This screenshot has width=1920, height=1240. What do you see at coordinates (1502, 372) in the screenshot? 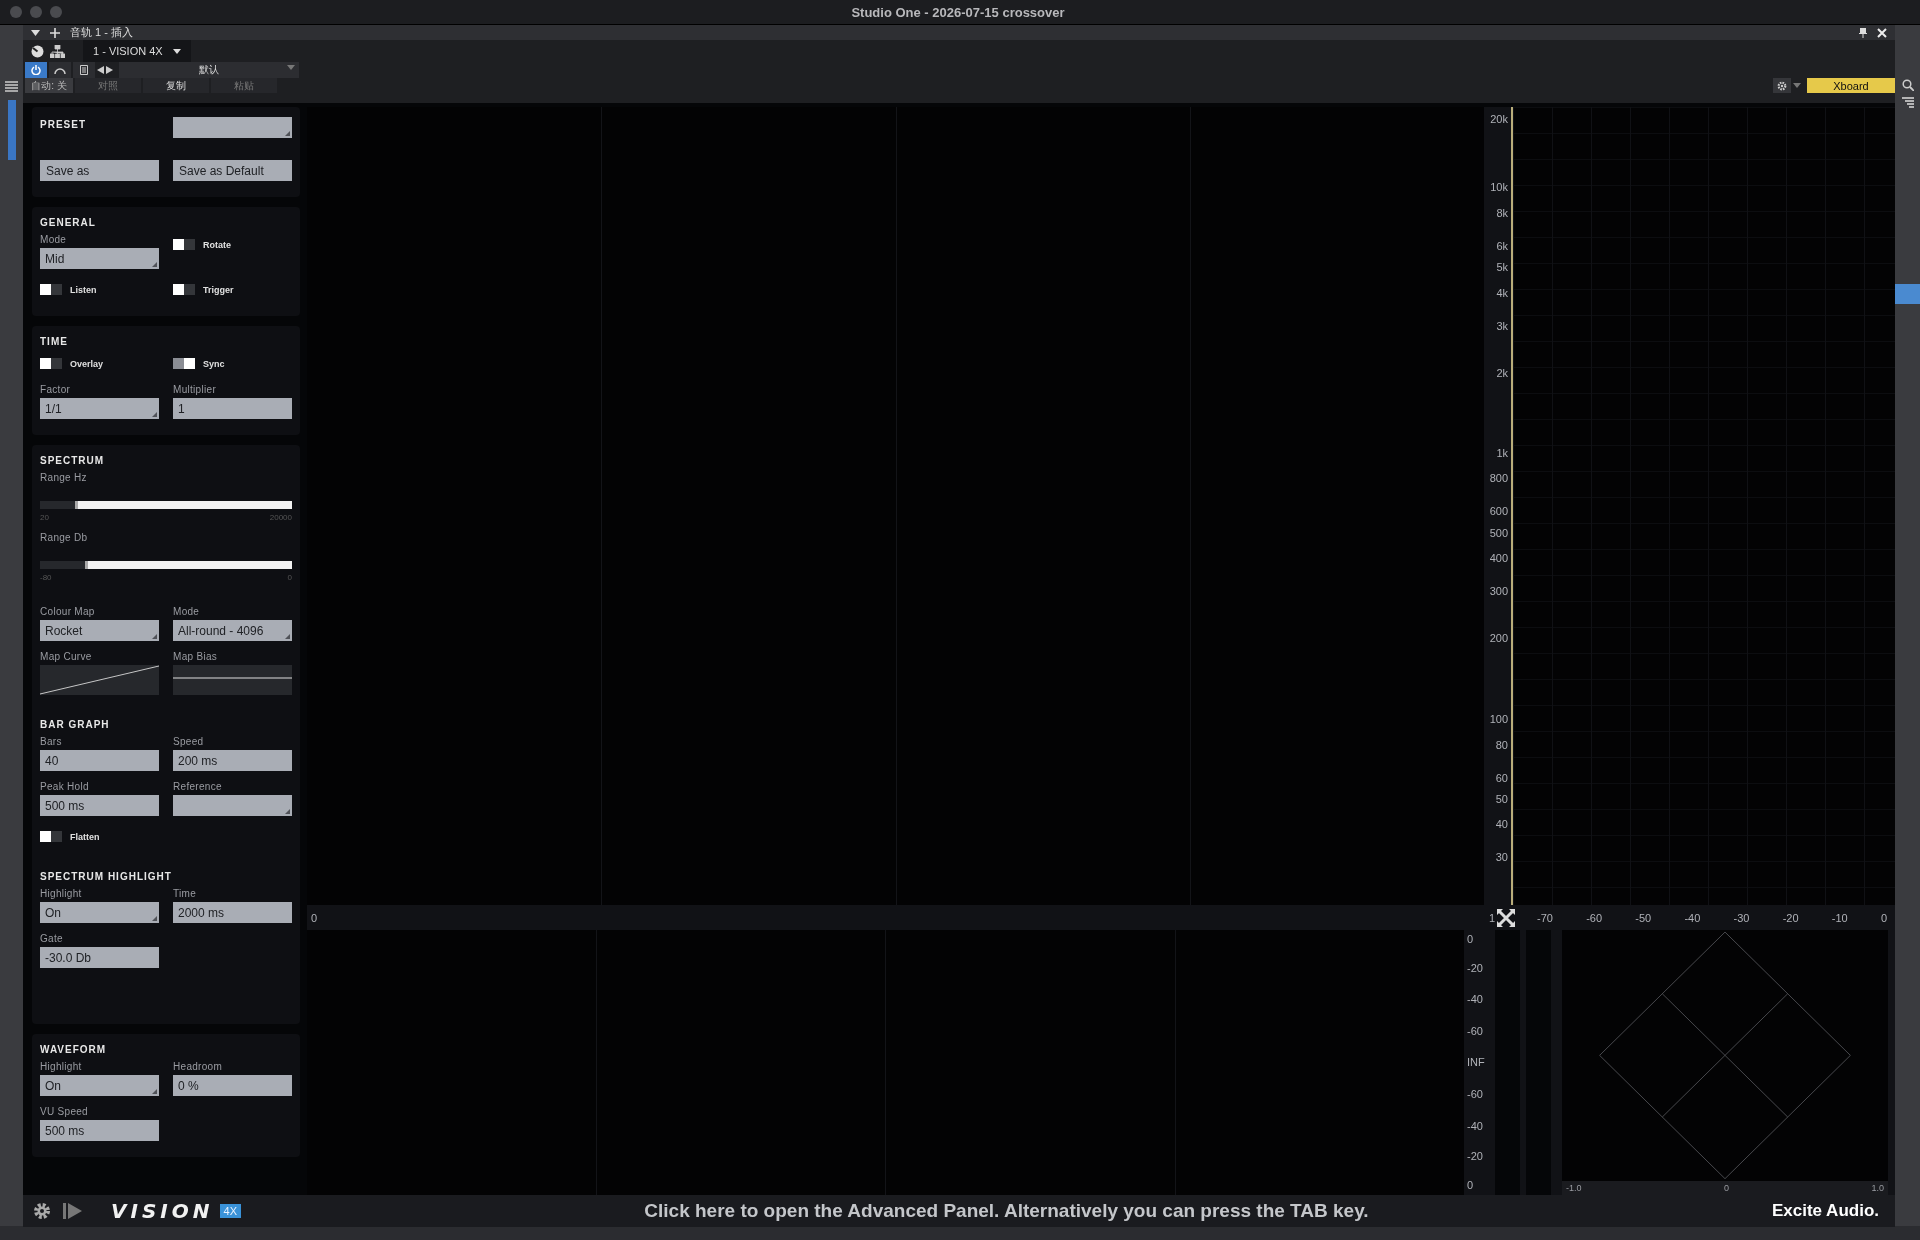
I see `frequency-label: 2k` at bounding box center [1502, 372].